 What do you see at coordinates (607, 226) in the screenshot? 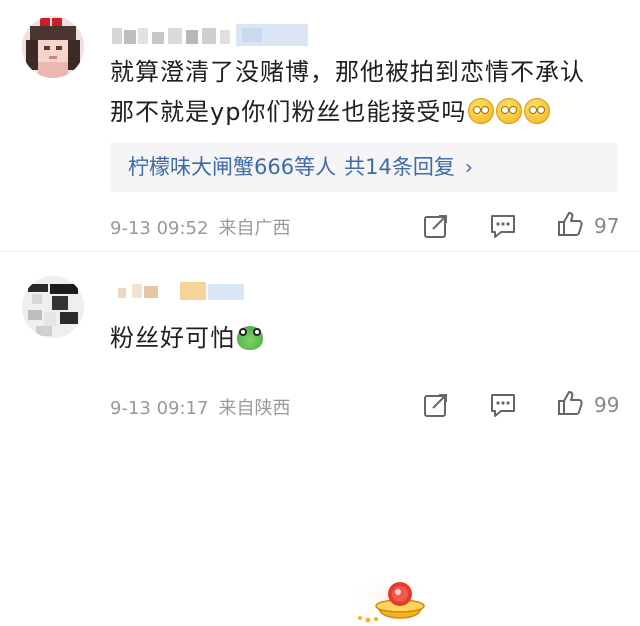
I see `like-count: 97` at bounding box center [607, 226].